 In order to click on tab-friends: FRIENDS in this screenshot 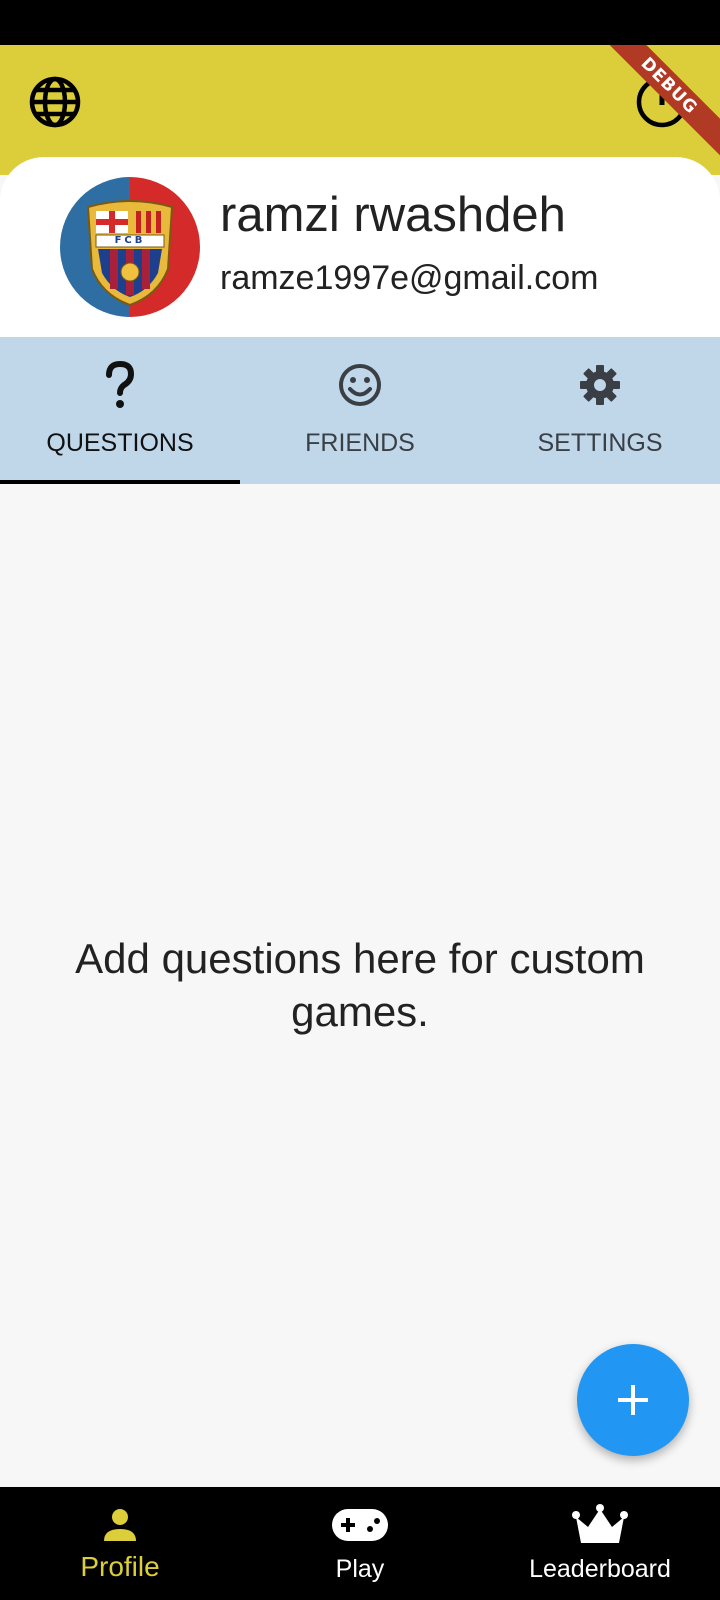, I will do `click(360, 410)`.